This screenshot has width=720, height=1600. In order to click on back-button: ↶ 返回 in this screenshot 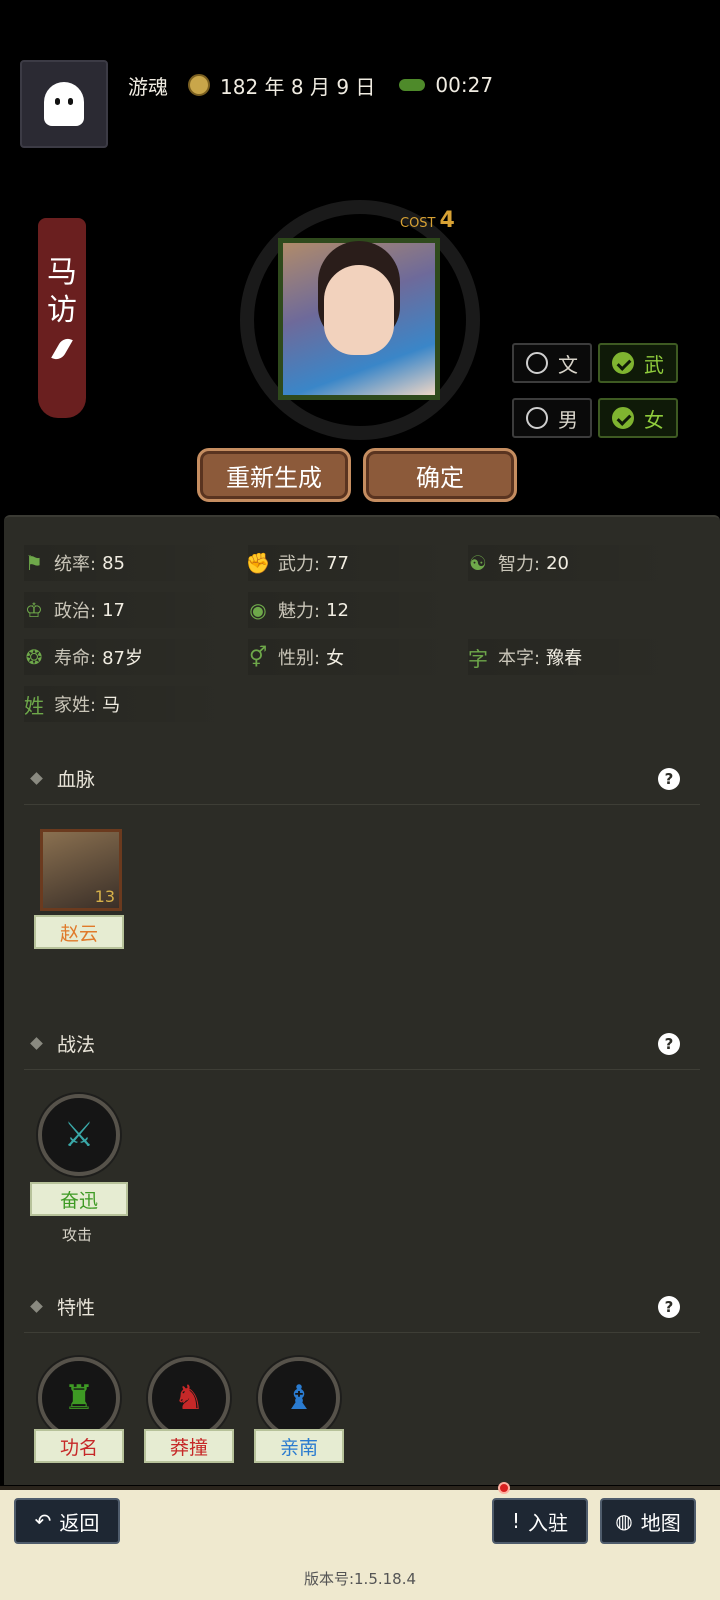, I will do `click(67, 1521)`.